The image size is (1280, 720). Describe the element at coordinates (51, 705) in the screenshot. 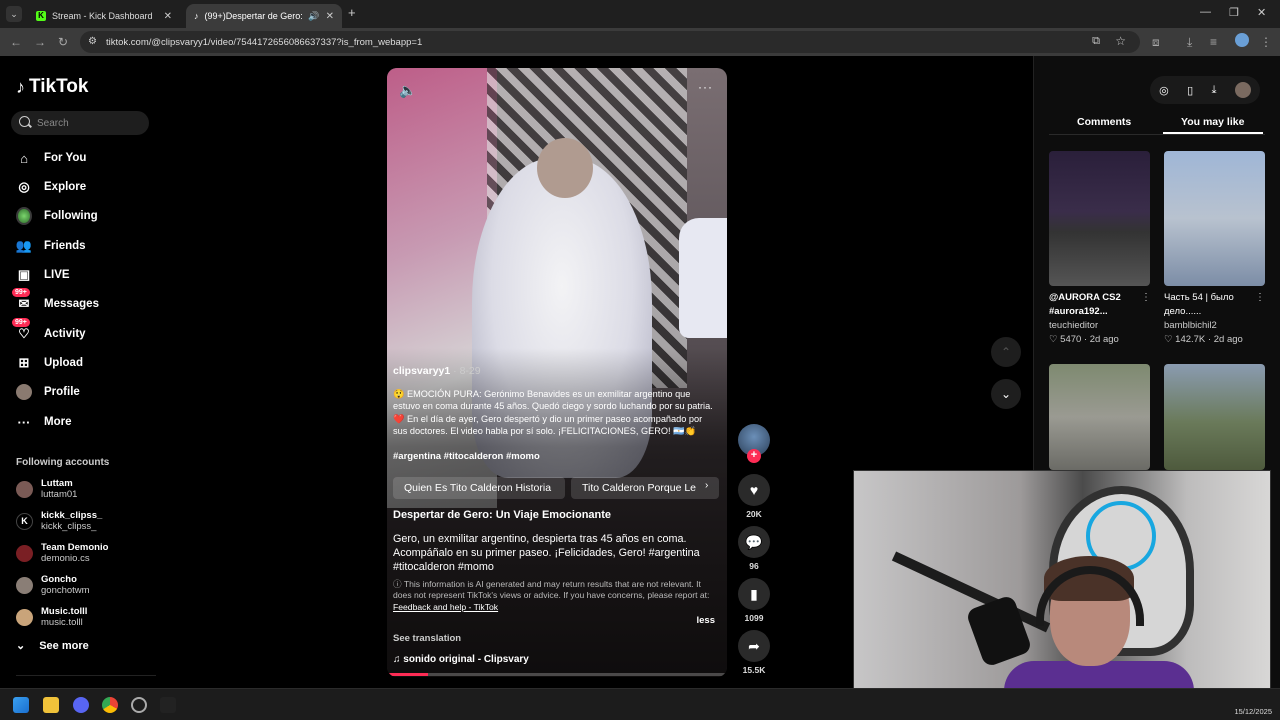

I see `file-explorer-icon` at that location.